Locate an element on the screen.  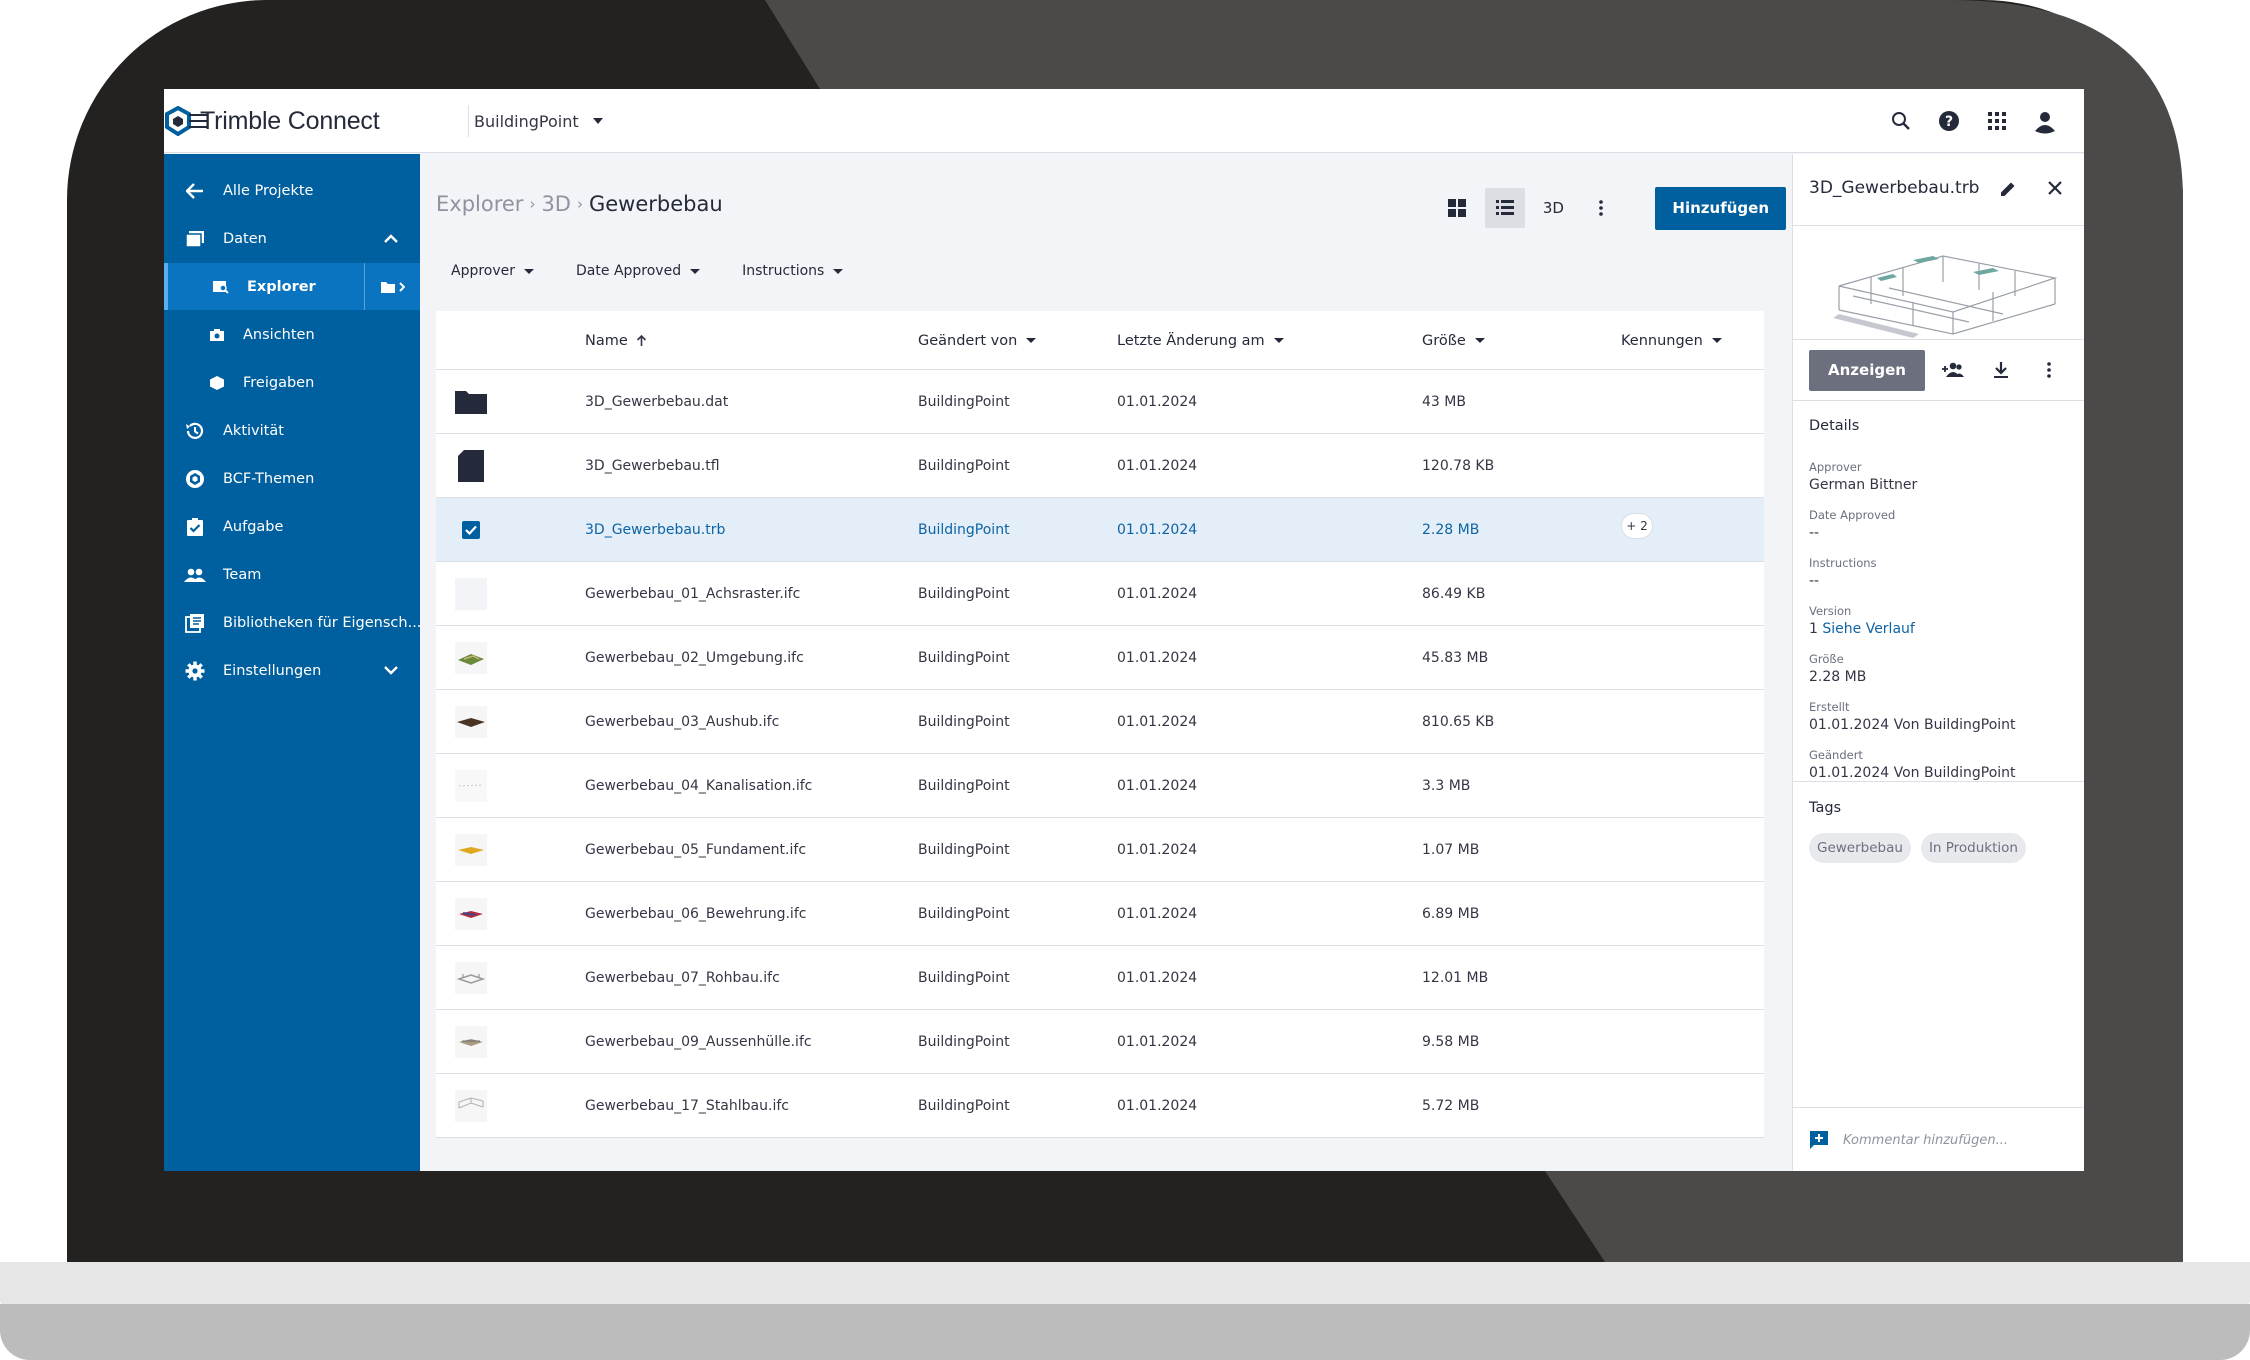
view-3d-button: 3D is located at coordinates (1553, 208).